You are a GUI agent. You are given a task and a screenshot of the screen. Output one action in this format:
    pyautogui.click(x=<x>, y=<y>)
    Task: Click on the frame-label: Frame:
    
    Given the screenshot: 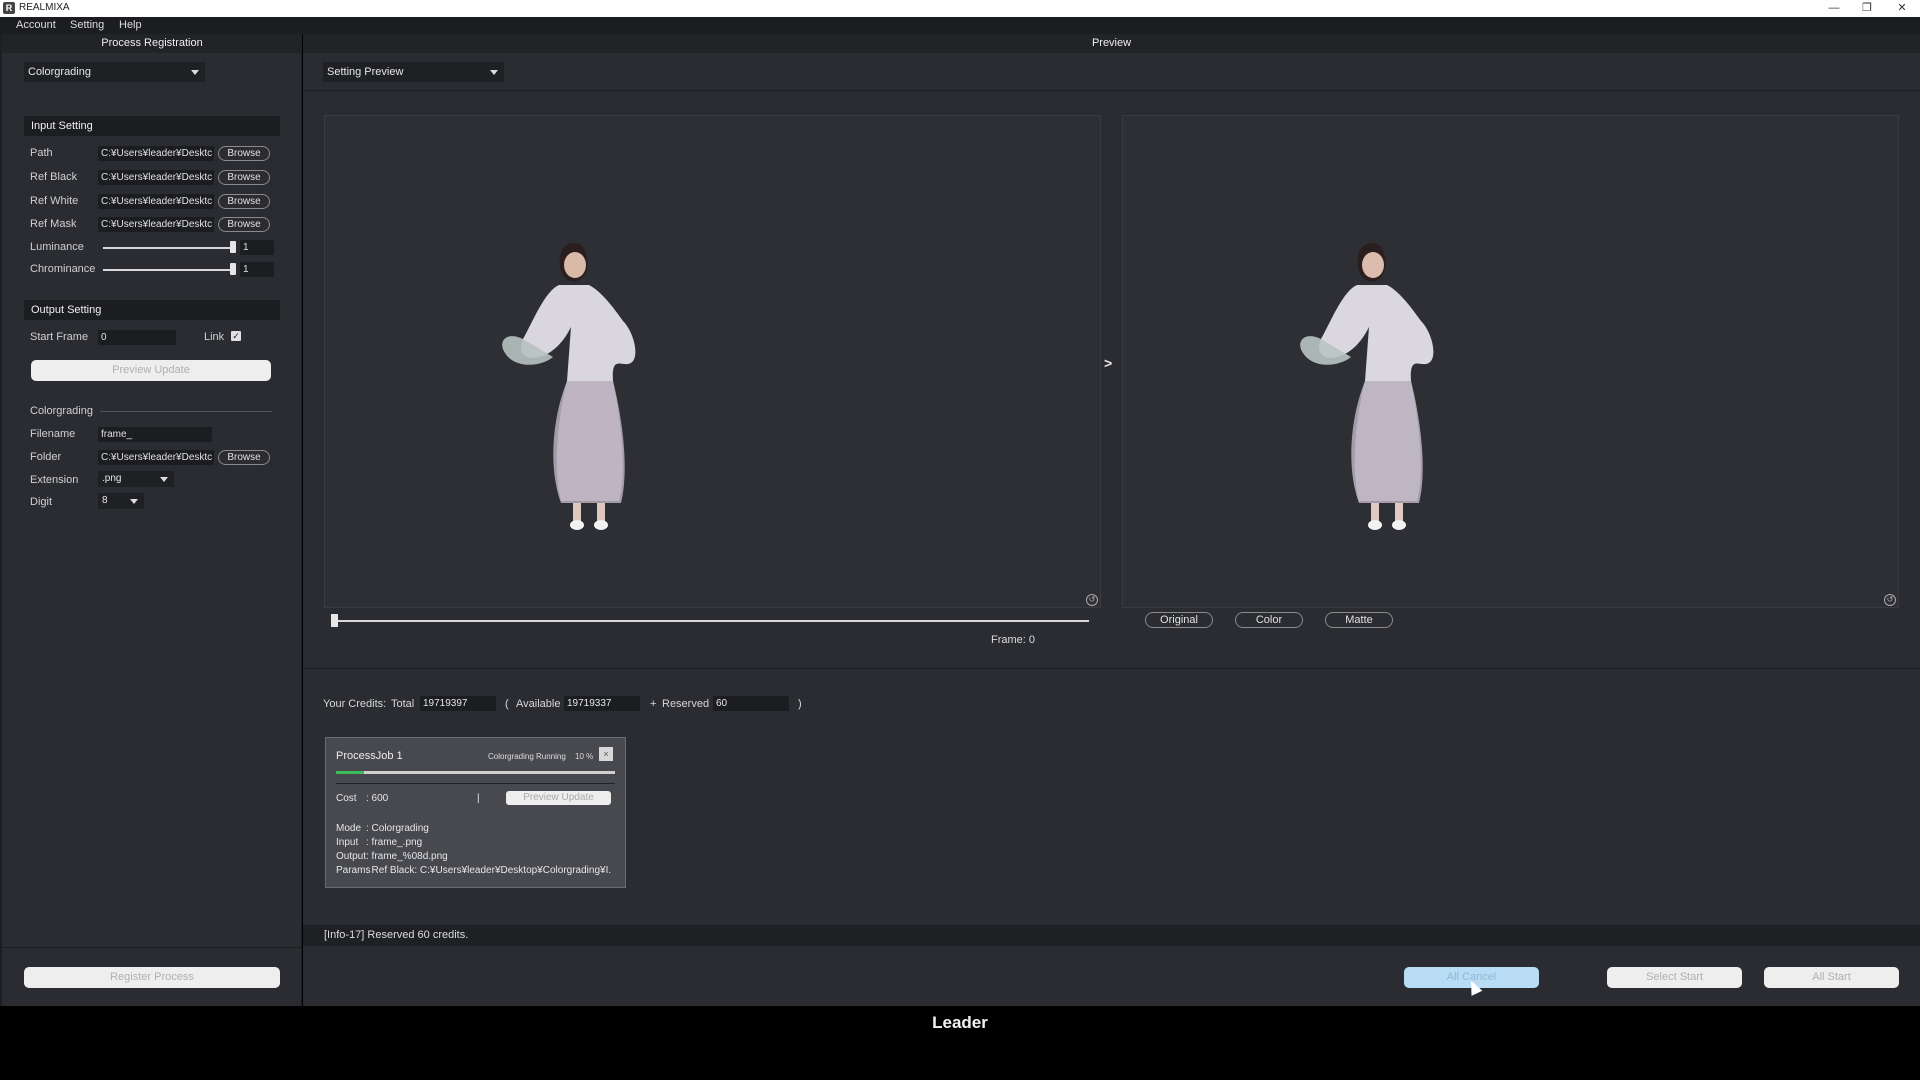 What is the action you would take?
    pyautogui.click(x=1008, y=640)
    